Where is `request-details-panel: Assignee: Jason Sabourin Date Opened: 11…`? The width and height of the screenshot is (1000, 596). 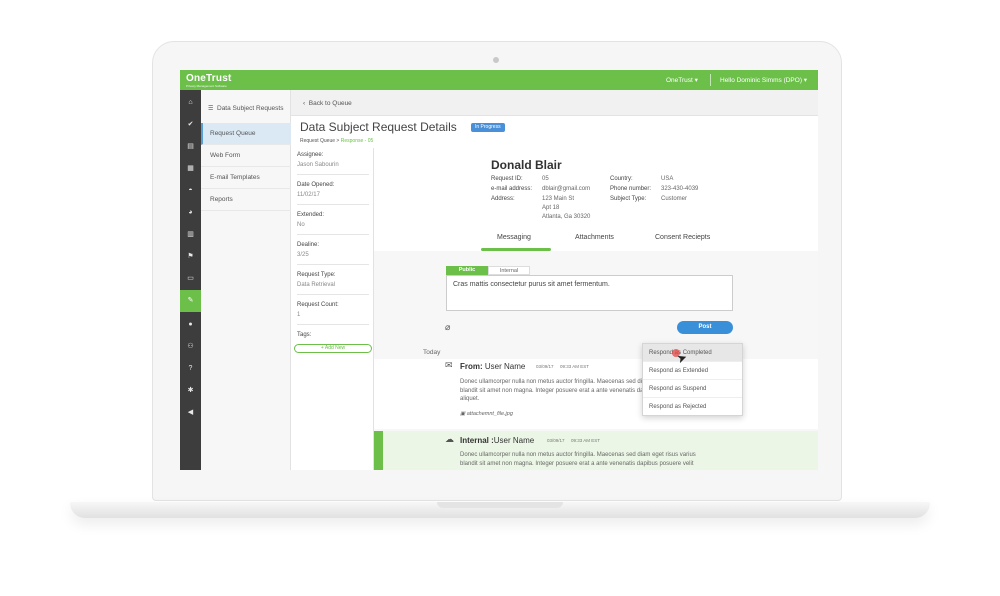
request-details-panel: Assignee: Jason Sabourin Date Opened: 11… is located at coordinates (332, 309).